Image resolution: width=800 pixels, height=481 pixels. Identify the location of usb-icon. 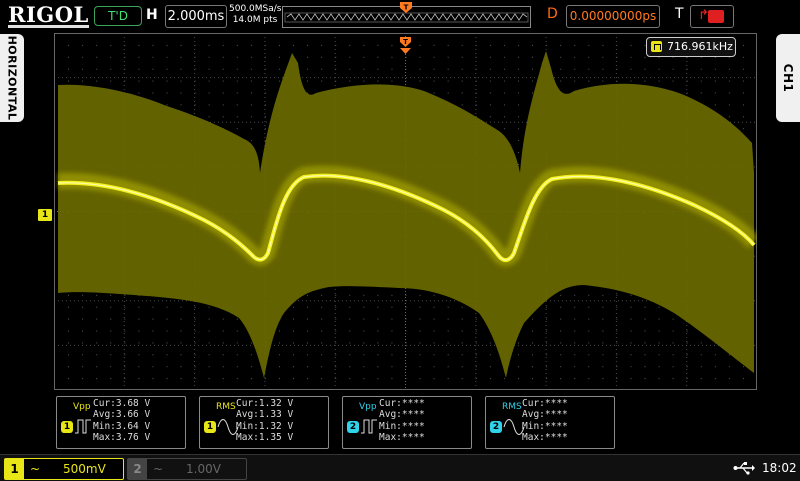
(744, 468).